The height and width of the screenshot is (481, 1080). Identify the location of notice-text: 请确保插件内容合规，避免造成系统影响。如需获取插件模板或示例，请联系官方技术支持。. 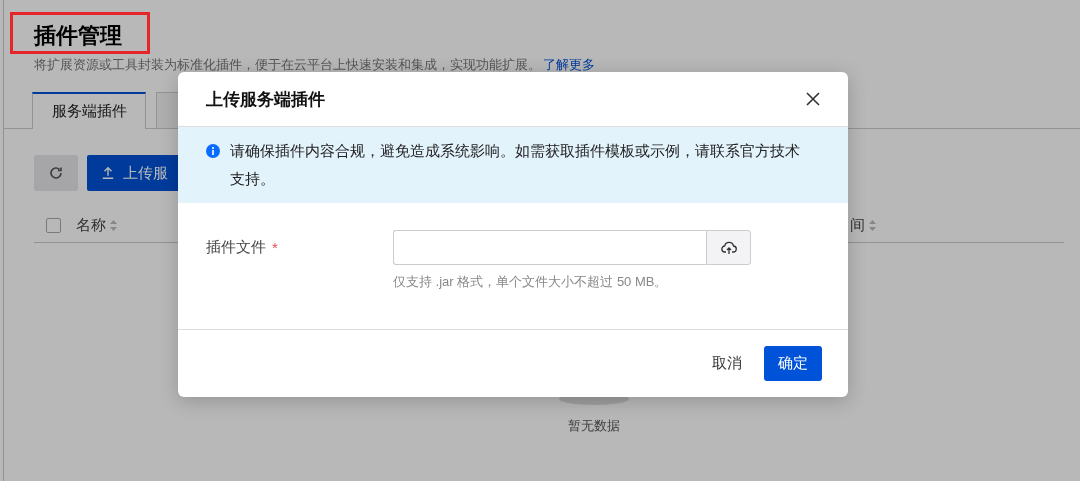
(515, 165).